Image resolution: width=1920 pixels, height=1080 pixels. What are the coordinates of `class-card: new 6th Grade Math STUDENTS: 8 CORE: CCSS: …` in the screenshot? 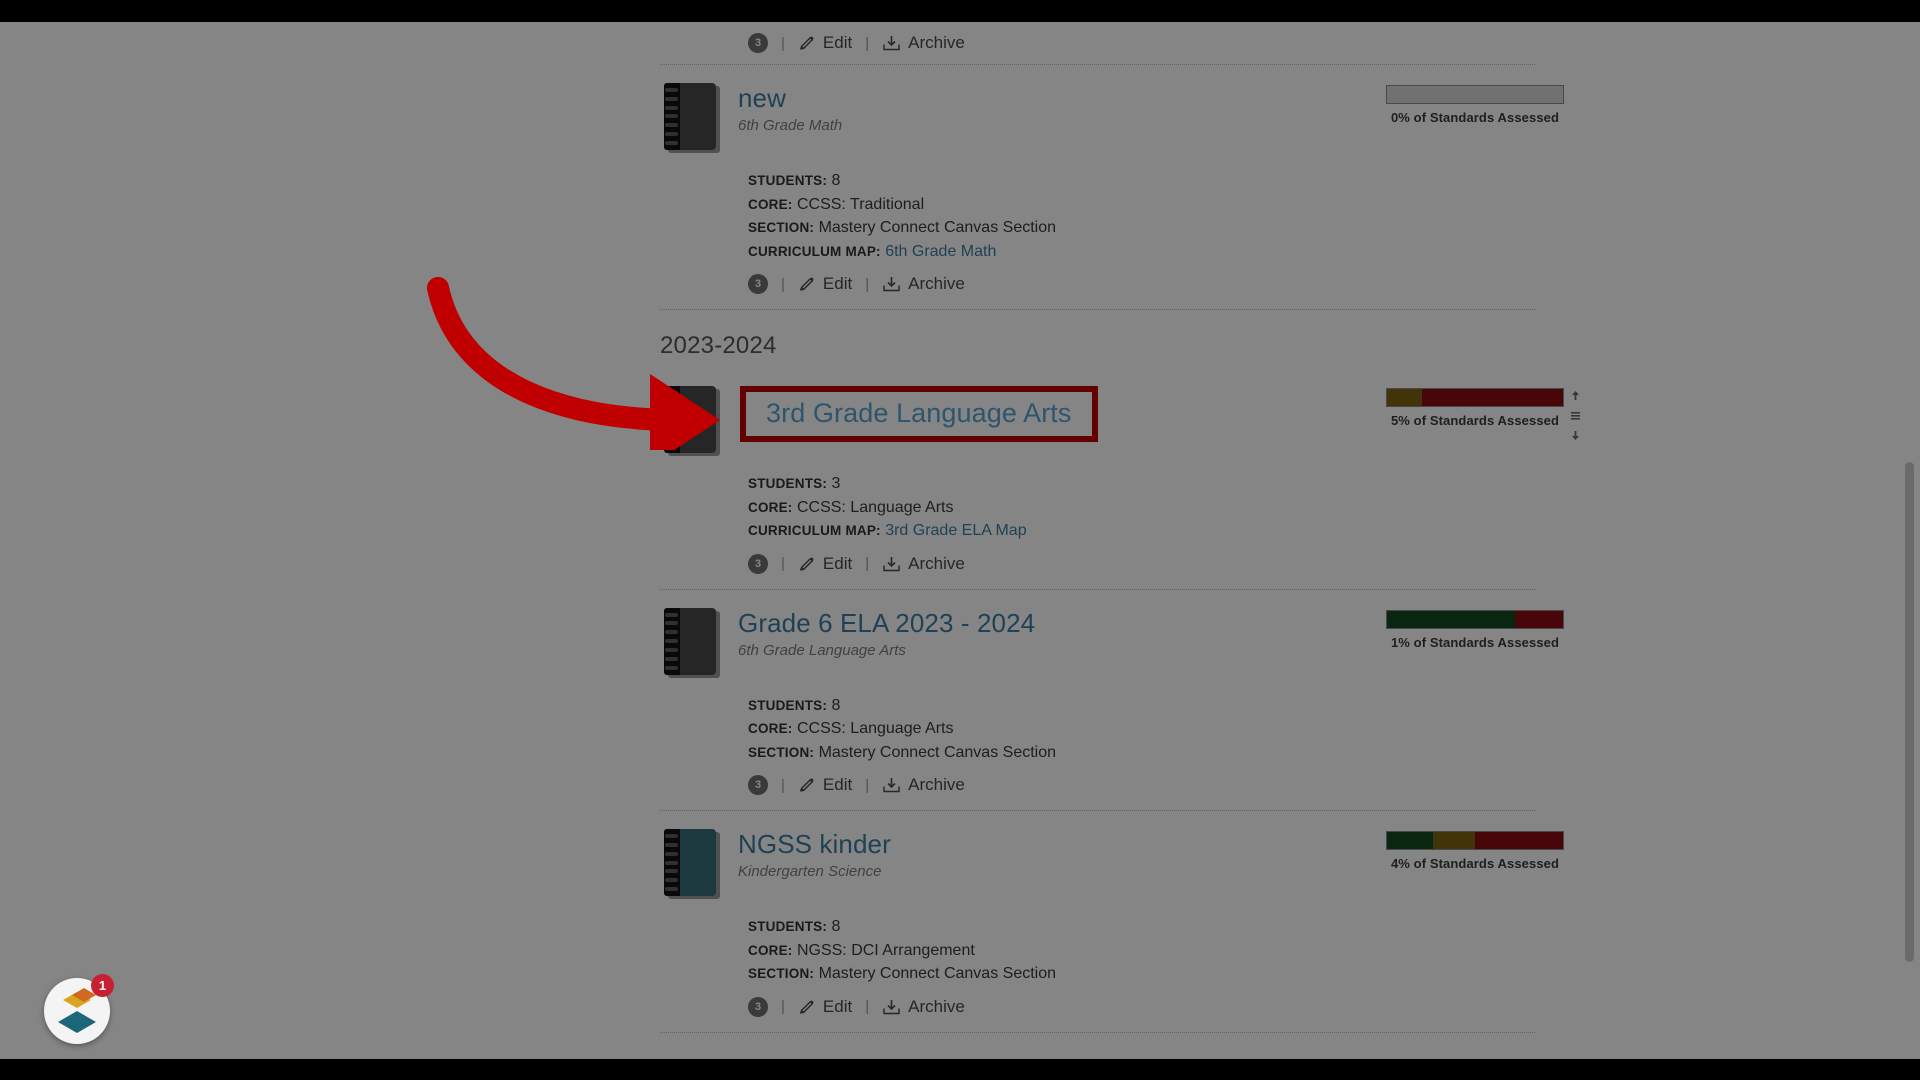 It's located at (1112, 187).